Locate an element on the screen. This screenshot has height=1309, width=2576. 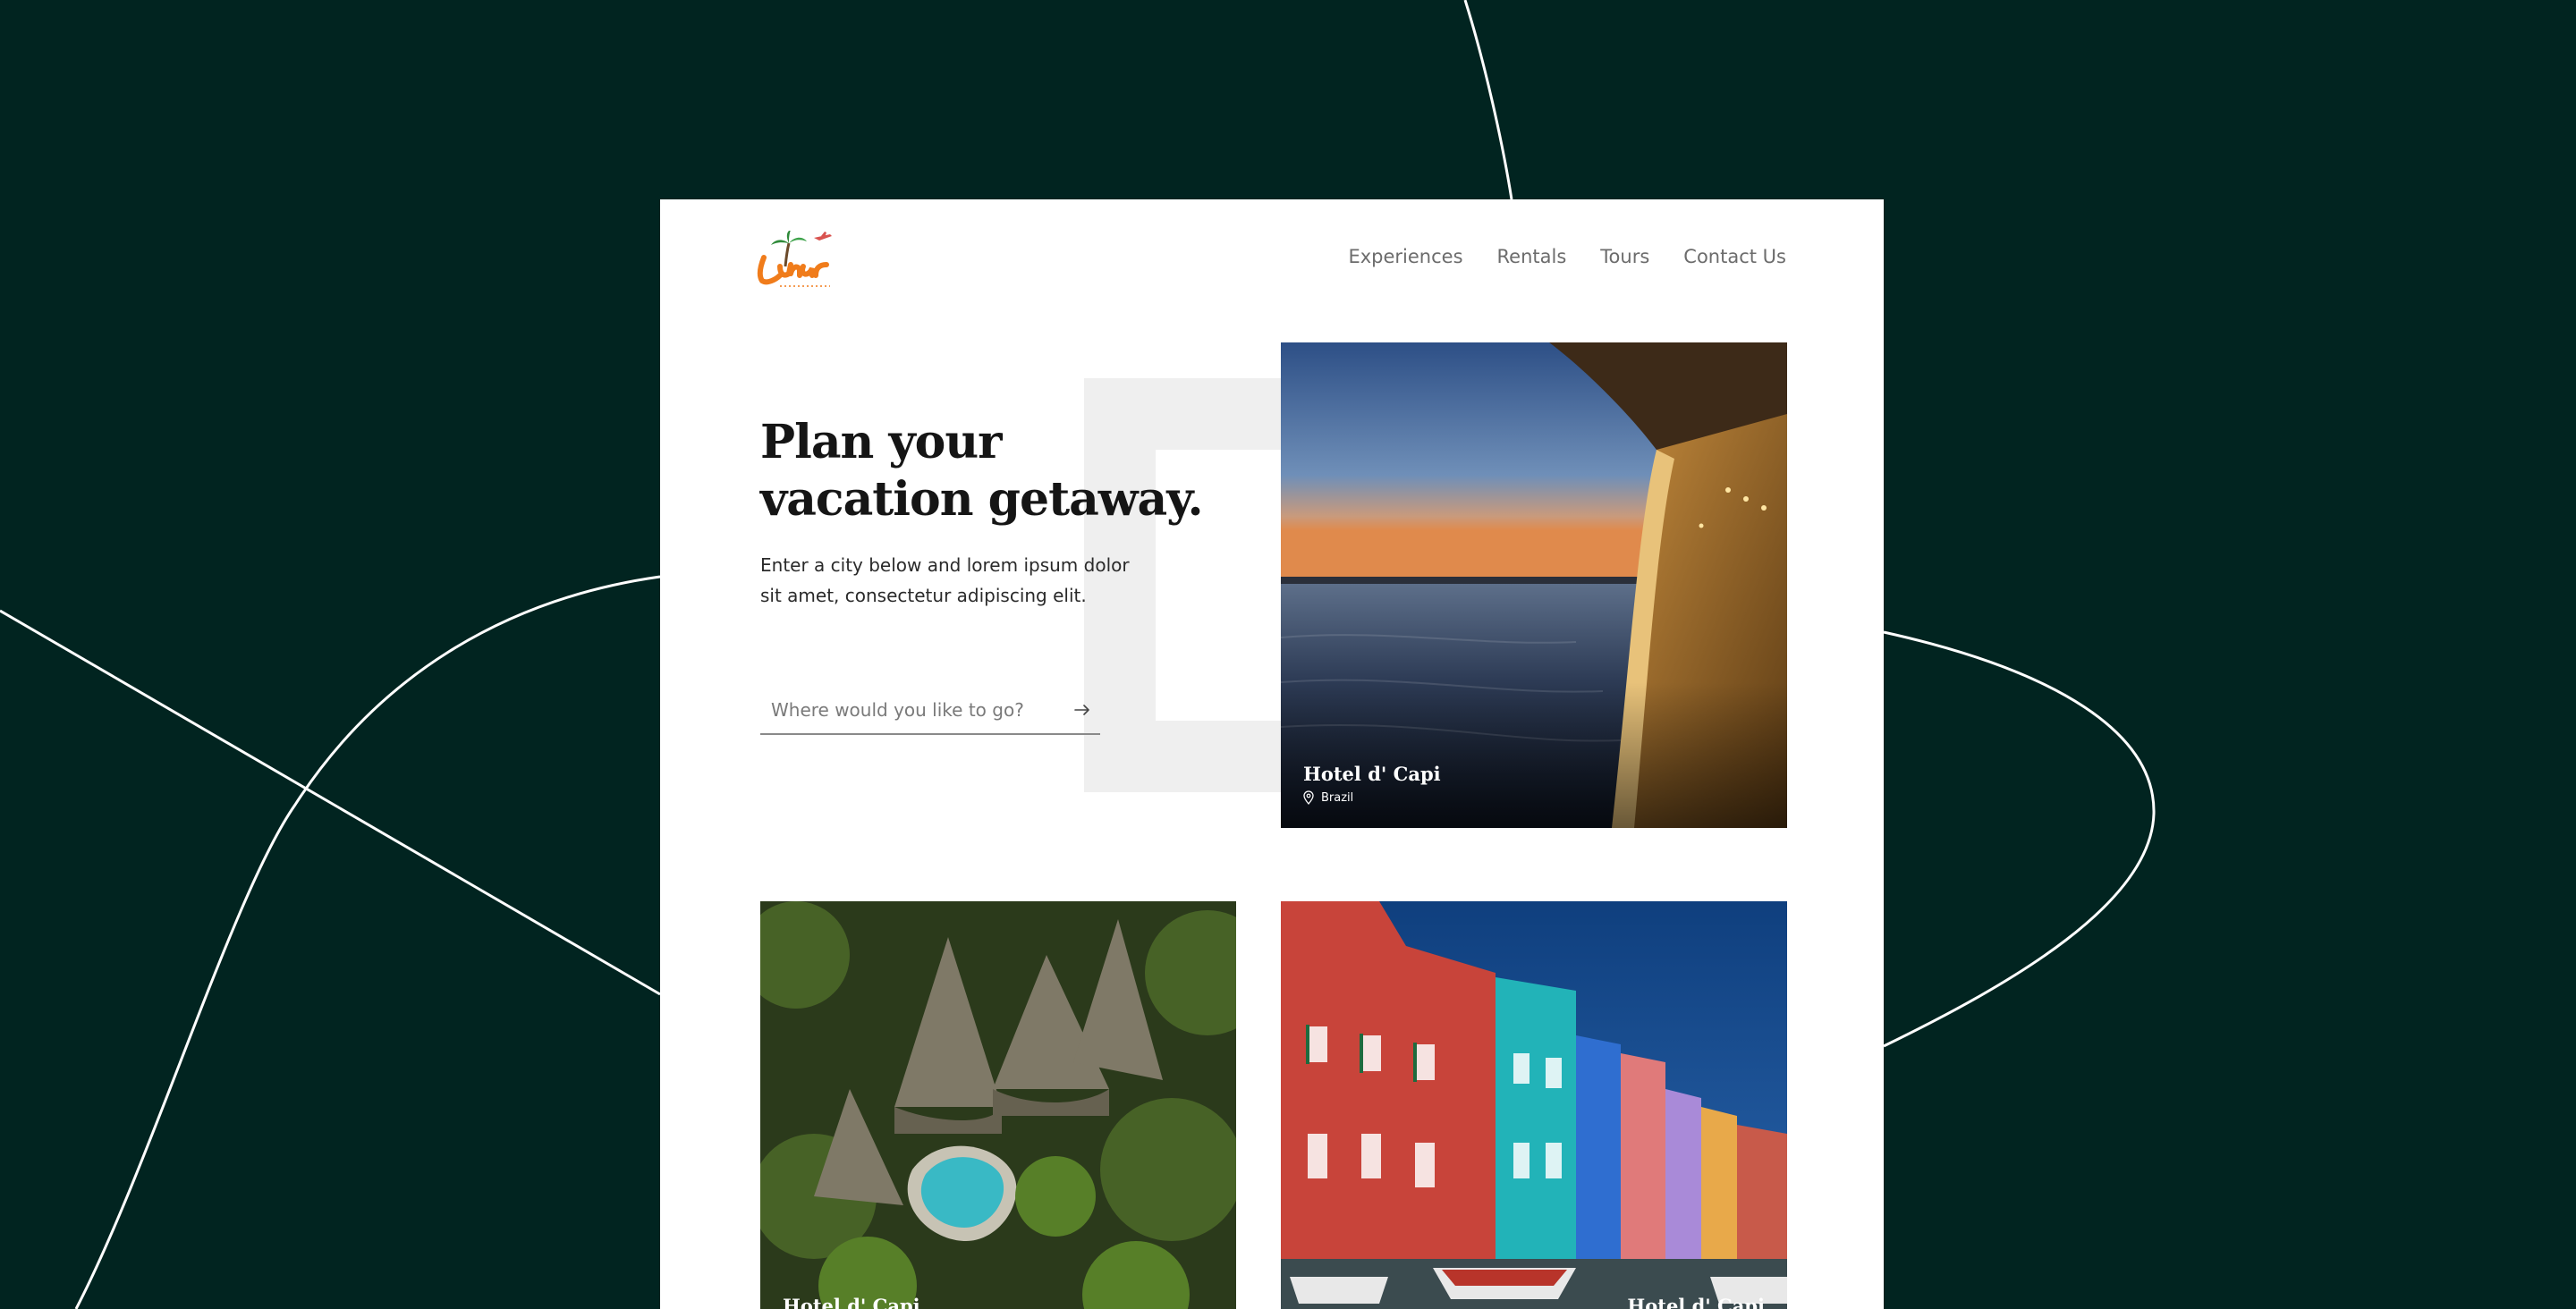
card-location-text: Brazil is located at coordinates (1337, 797).